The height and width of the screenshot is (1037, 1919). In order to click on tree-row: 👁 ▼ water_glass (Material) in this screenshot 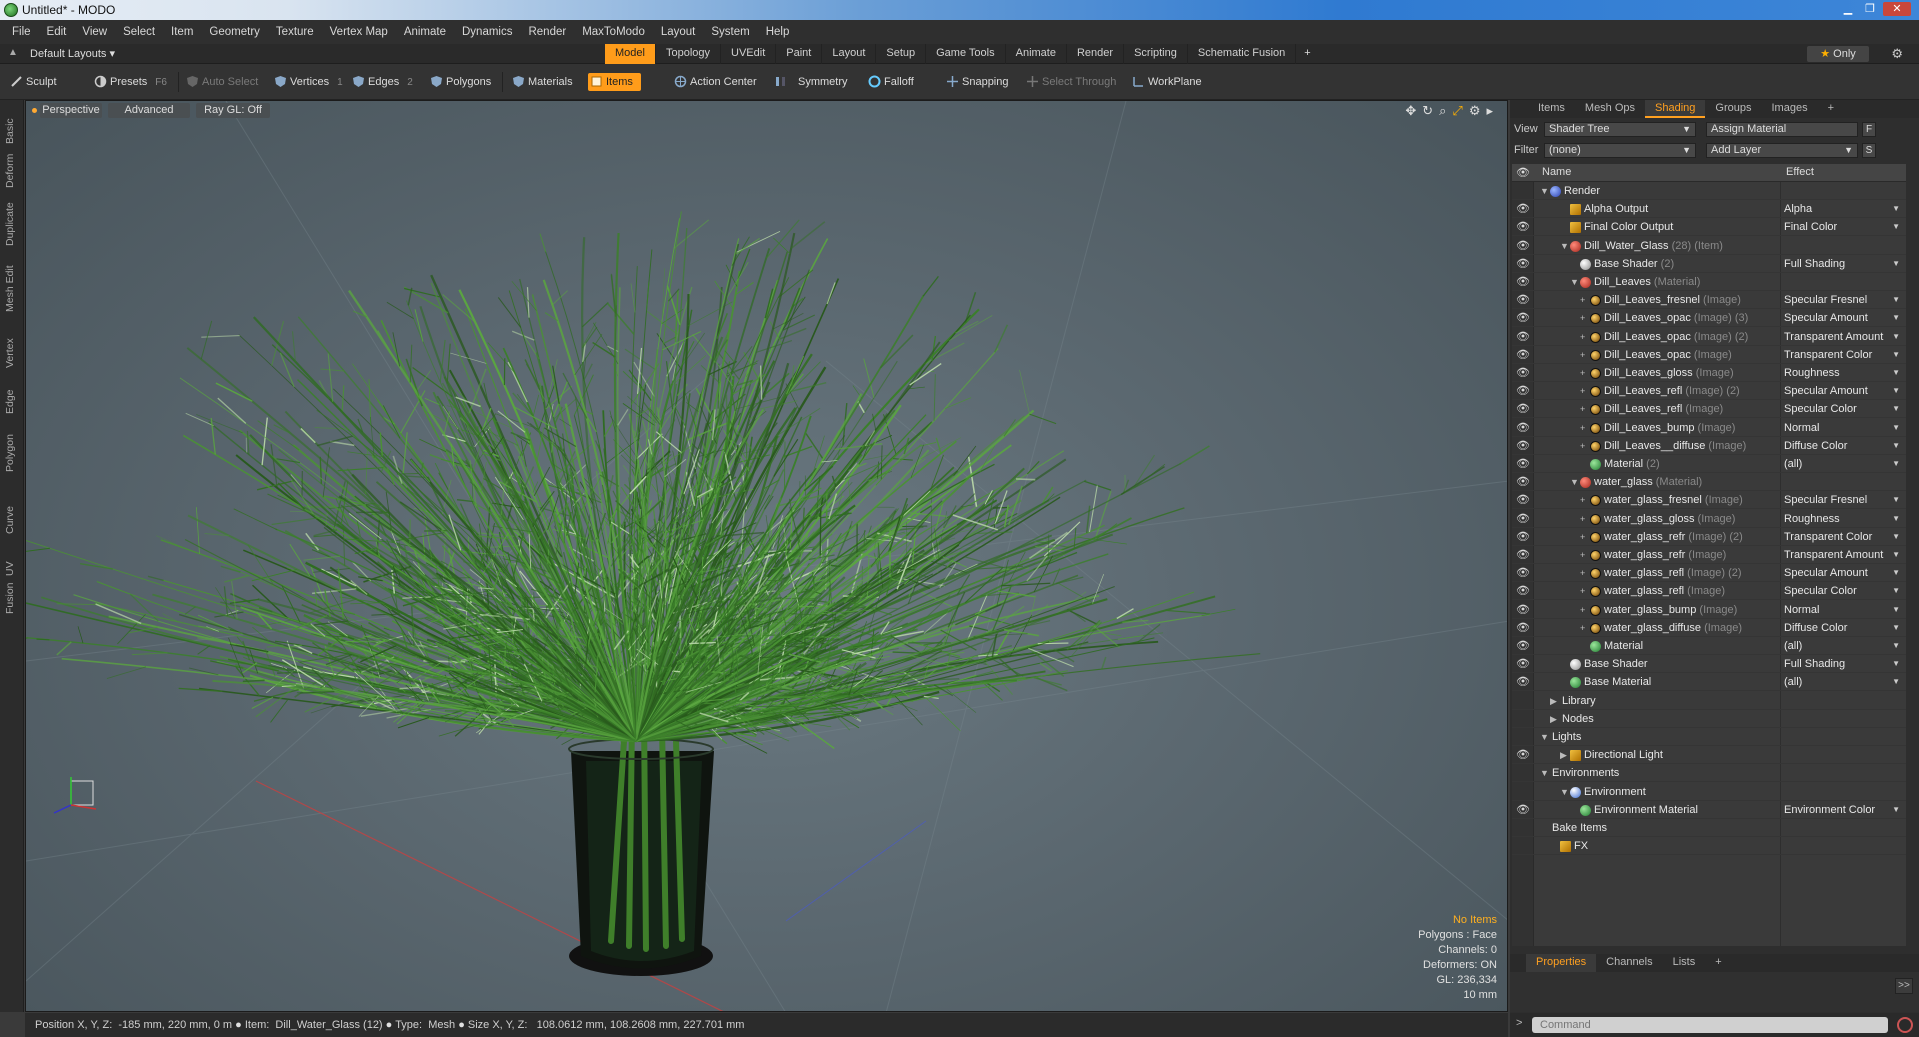, I will do `click(1709, 482)`.